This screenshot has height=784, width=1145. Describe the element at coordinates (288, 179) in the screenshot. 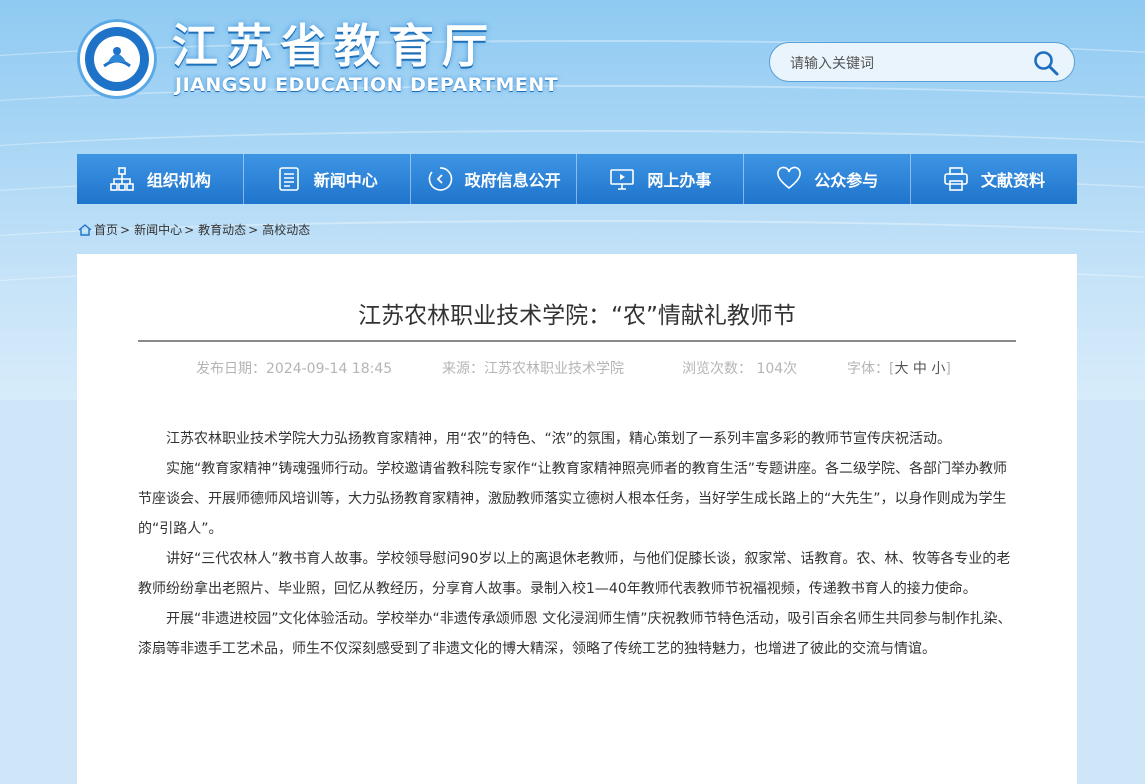

I see `document-icon` at that location.